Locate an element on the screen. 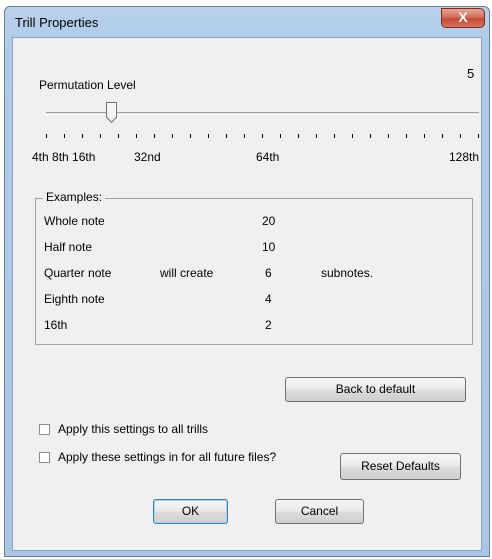 The width and height of the screenshot is (492, 559). example-will-create: will create is located at coordinates (187, 273).